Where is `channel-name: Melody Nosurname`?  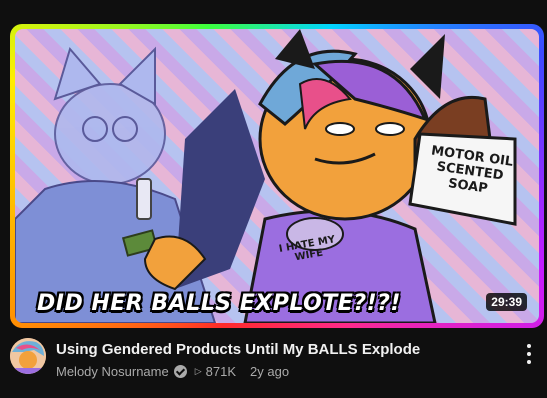 channel-name: Melody Nosurname is located at coordinates (112, 371).